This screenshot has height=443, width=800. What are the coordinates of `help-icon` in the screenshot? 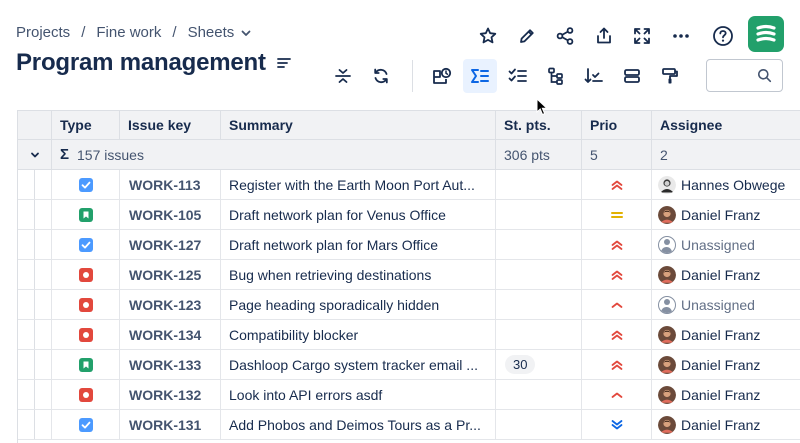 It's located at (723, 36).